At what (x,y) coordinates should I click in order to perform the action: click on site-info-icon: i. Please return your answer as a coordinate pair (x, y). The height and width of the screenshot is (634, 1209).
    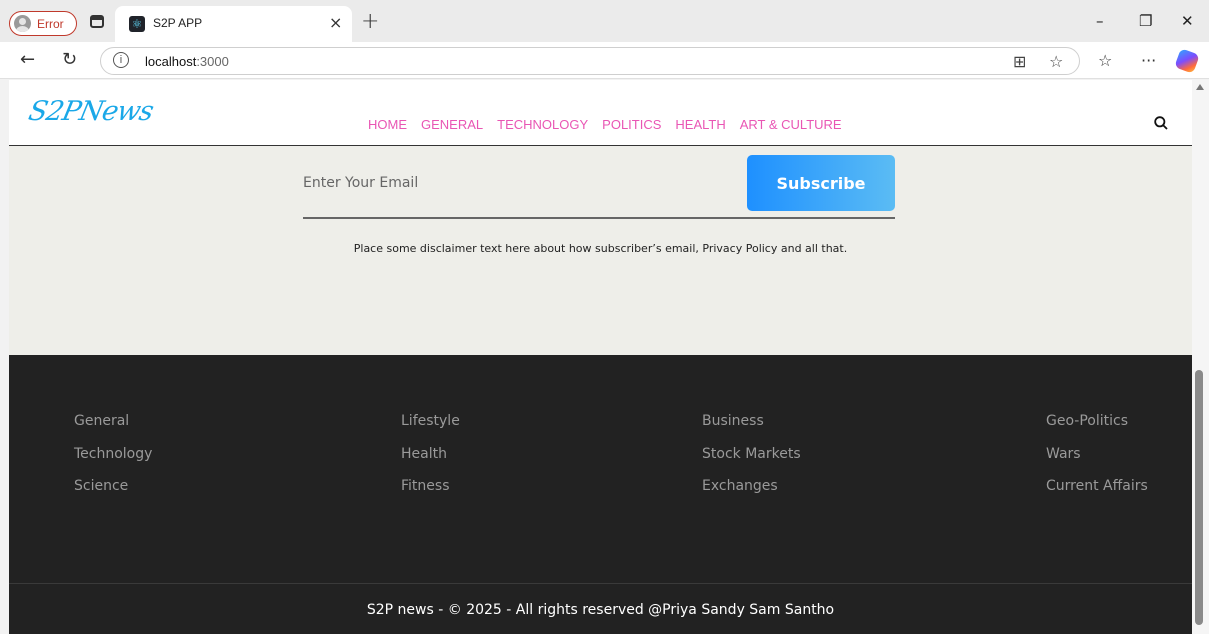
    Looking at the image, I should click on (121, 60).